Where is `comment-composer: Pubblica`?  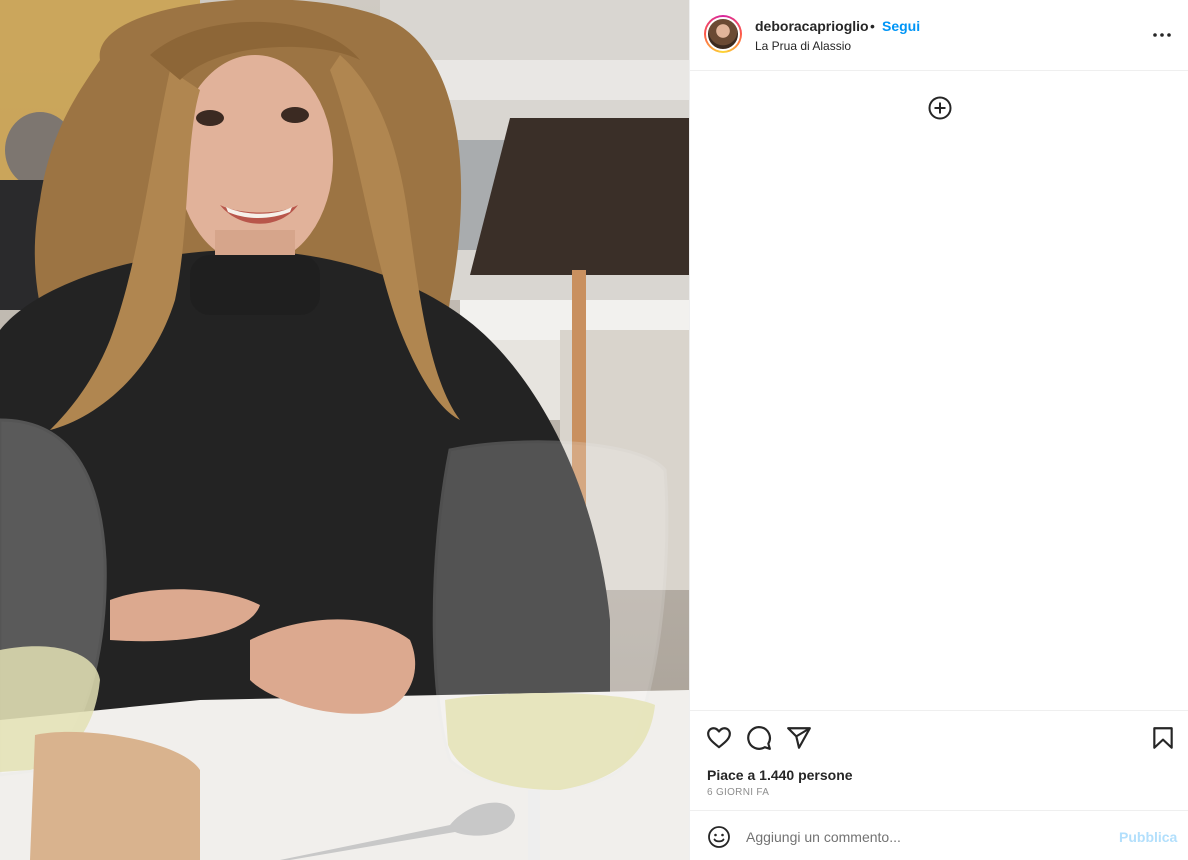 comment-composer: Pubblica is located at coordinates (939, 835).